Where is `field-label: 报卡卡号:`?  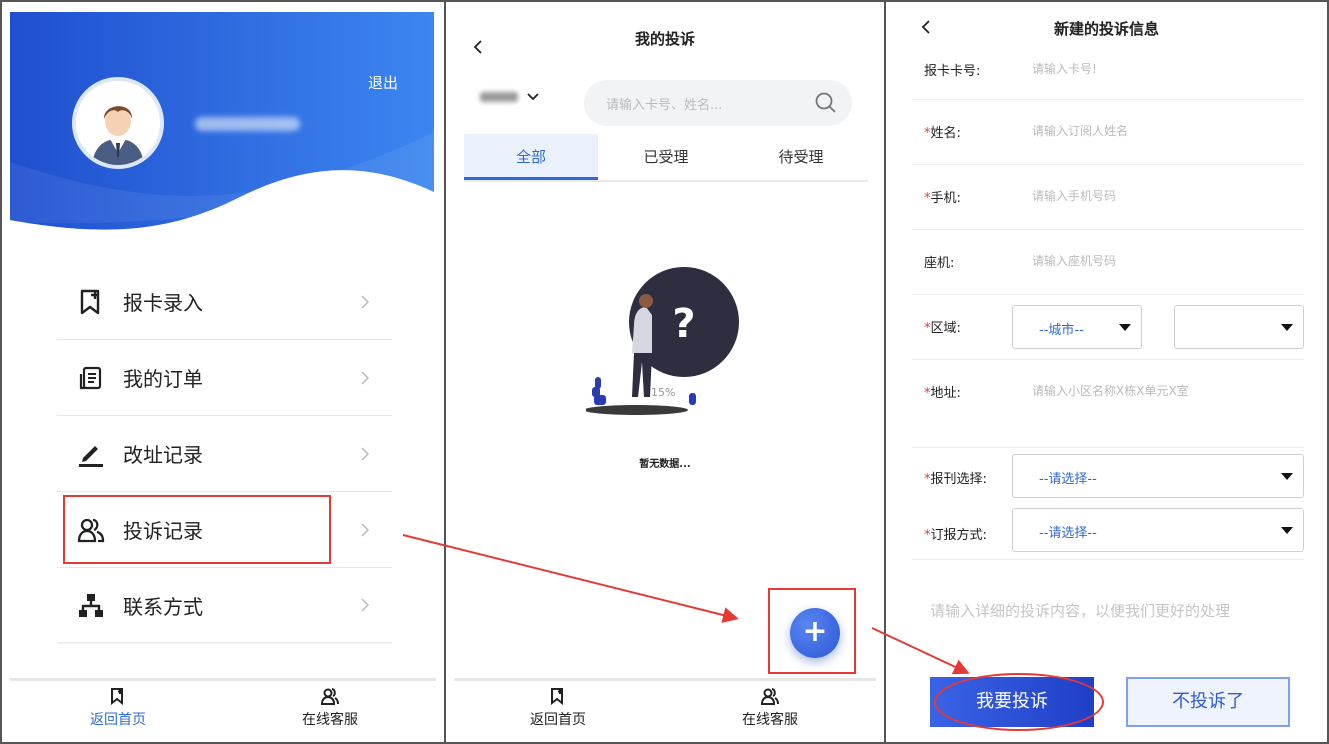 field-label: 报卡卡号: is located at coordinates (952, 71).